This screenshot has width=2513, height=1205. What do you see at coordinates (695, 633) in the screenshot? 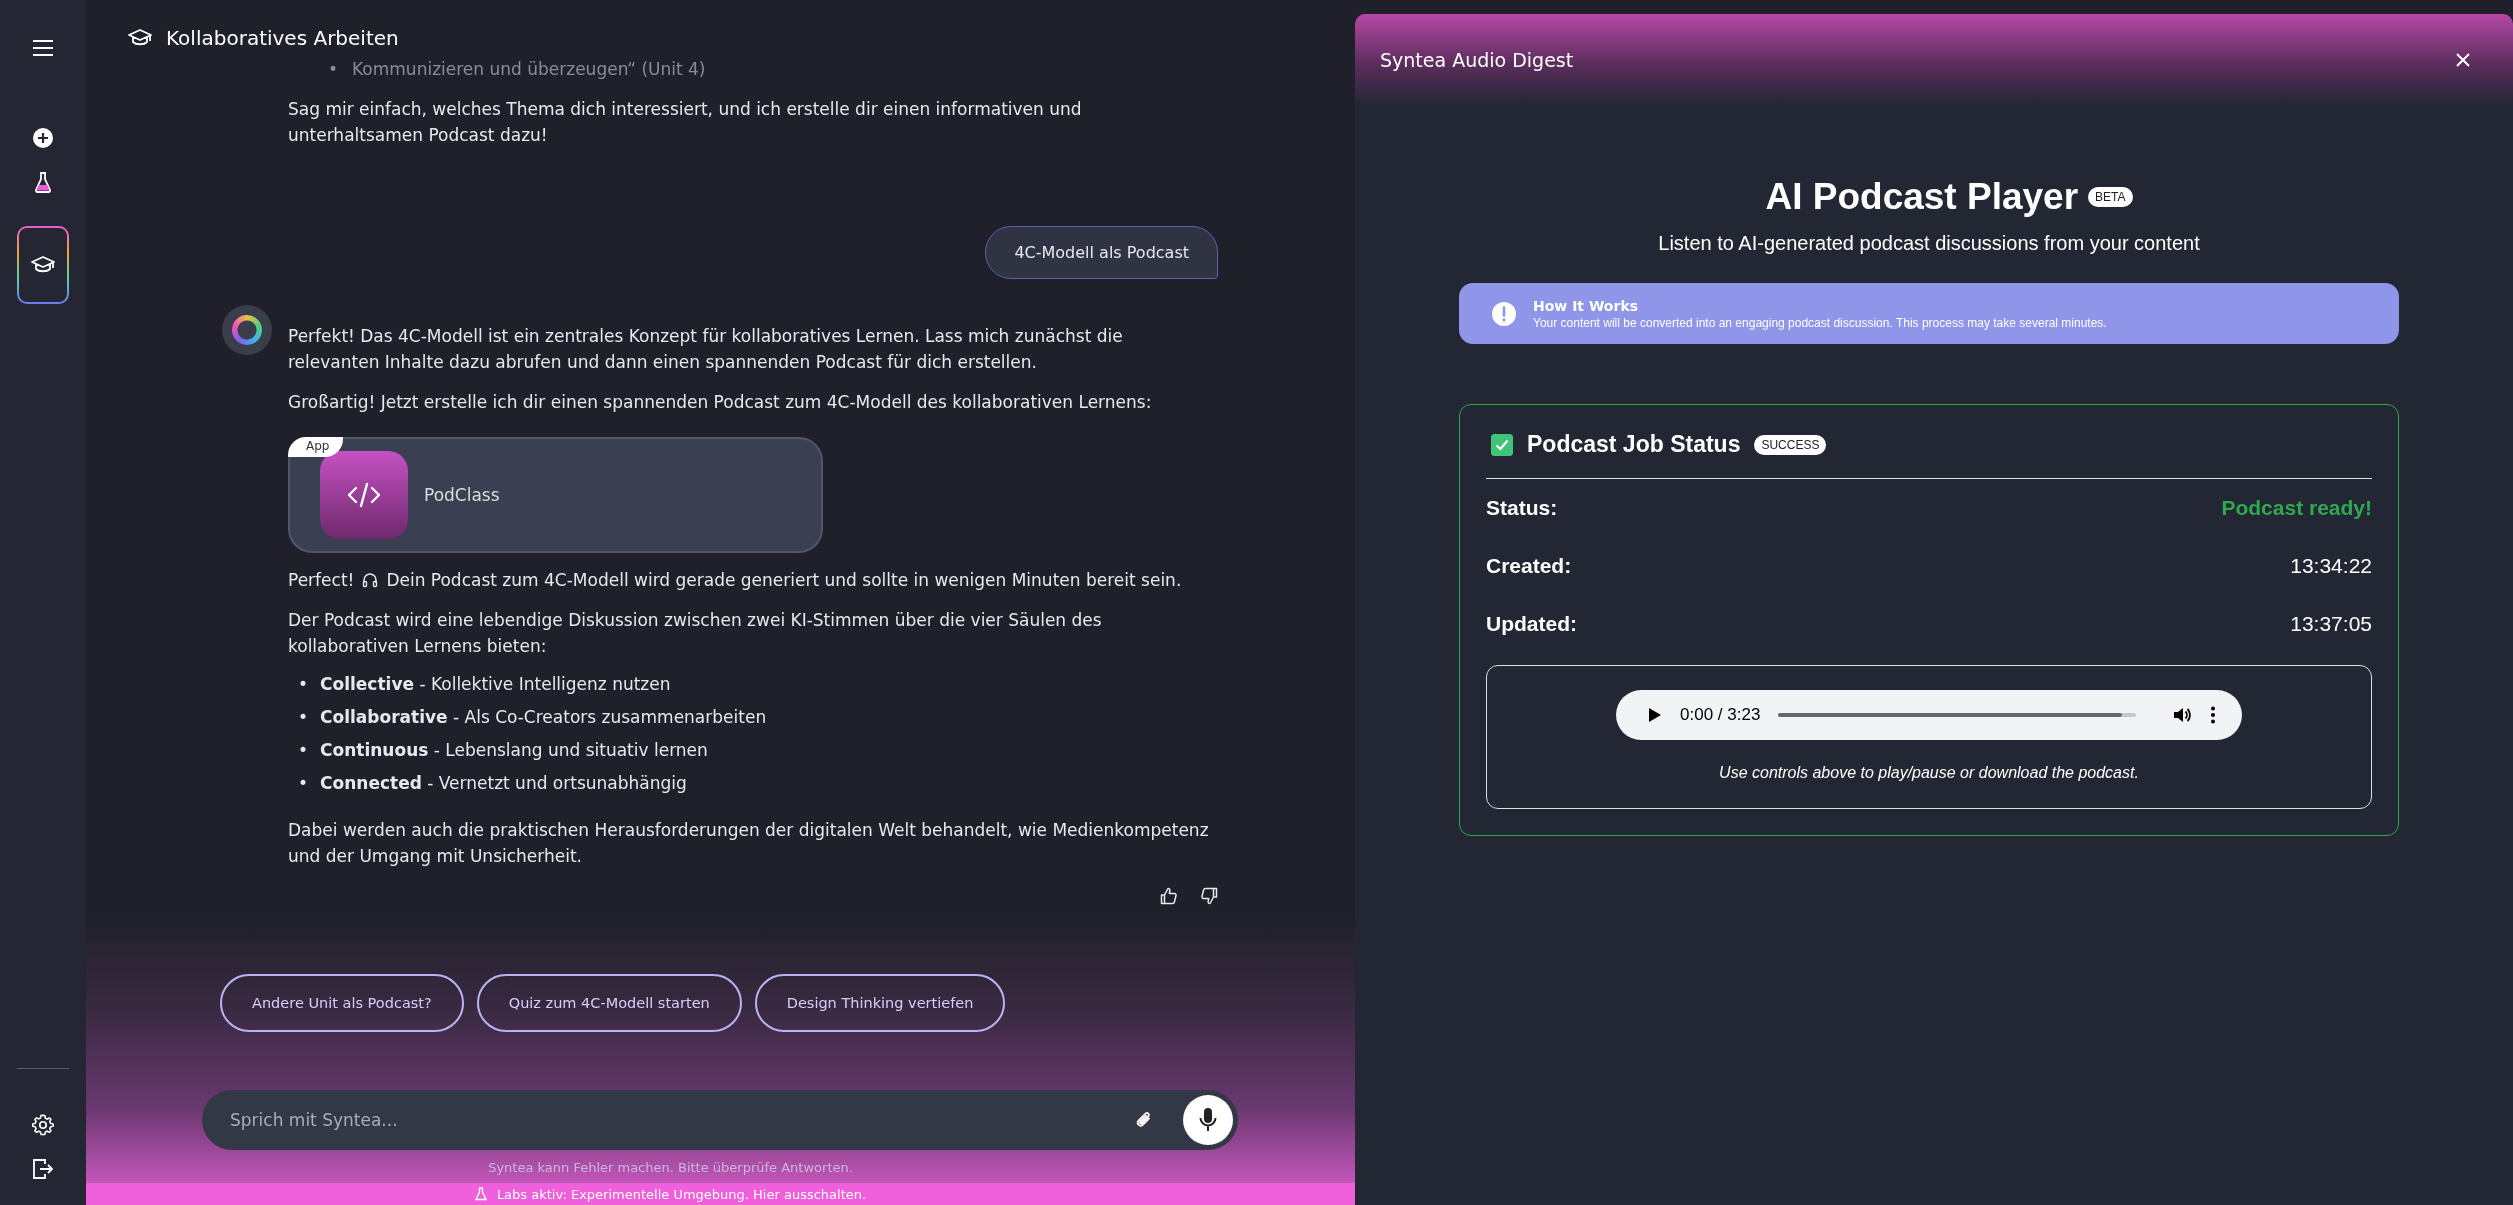
I see `message-text: Der Podcast wird eine lebendige Diskussion zwischen zwei KI-Stimmen über die vier Säulen des kollaborativen Lernens bieten:` at bounding box center [695, 633].